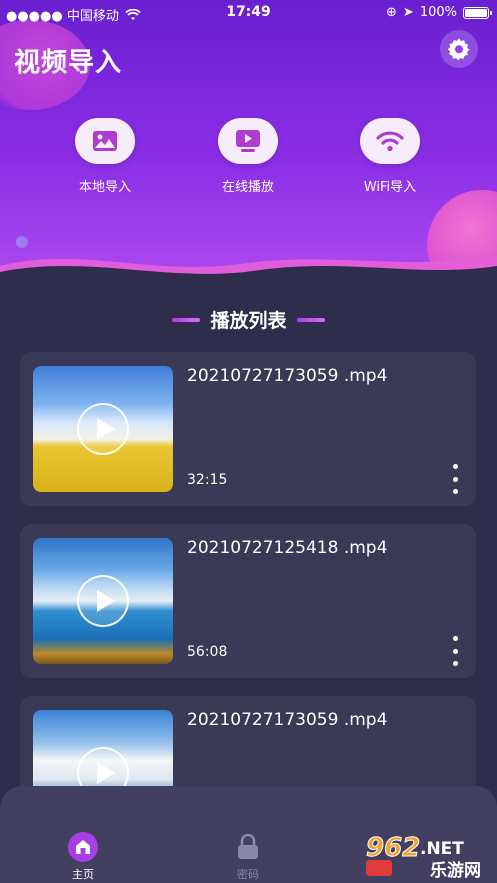 The height and width of the screenshot is (883, 497). Describe the element at coordinates (455, 870) in the screenshot. I see `watermark-text: 乐游网` at that location.